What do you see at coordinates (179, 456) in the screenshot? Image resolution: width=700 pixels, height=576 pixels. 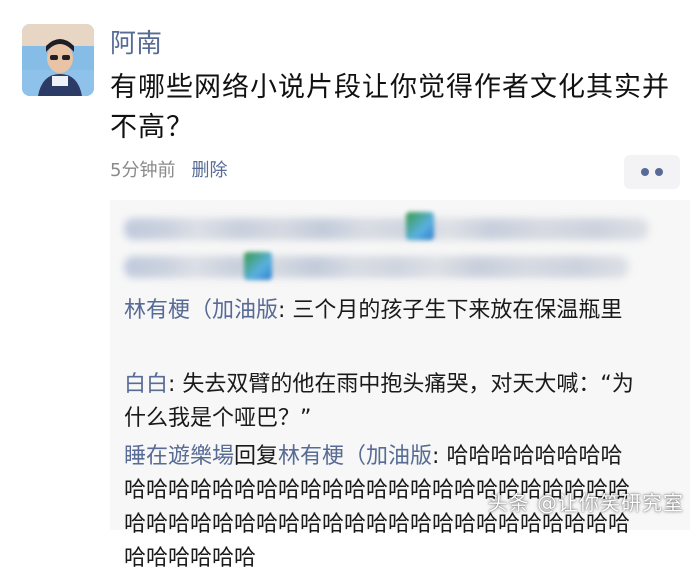 I see `comment-author: 睡在遊樂場` at bounding box center [179, 456].